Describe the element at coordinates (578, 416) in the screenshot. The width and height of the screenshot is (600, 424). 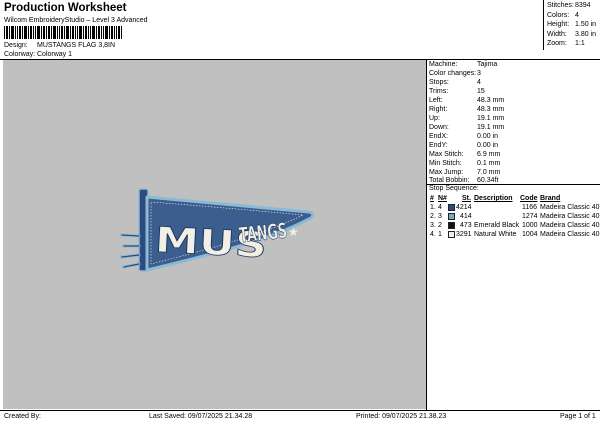
I see `footer-page: Page 1 of 1` at that location.